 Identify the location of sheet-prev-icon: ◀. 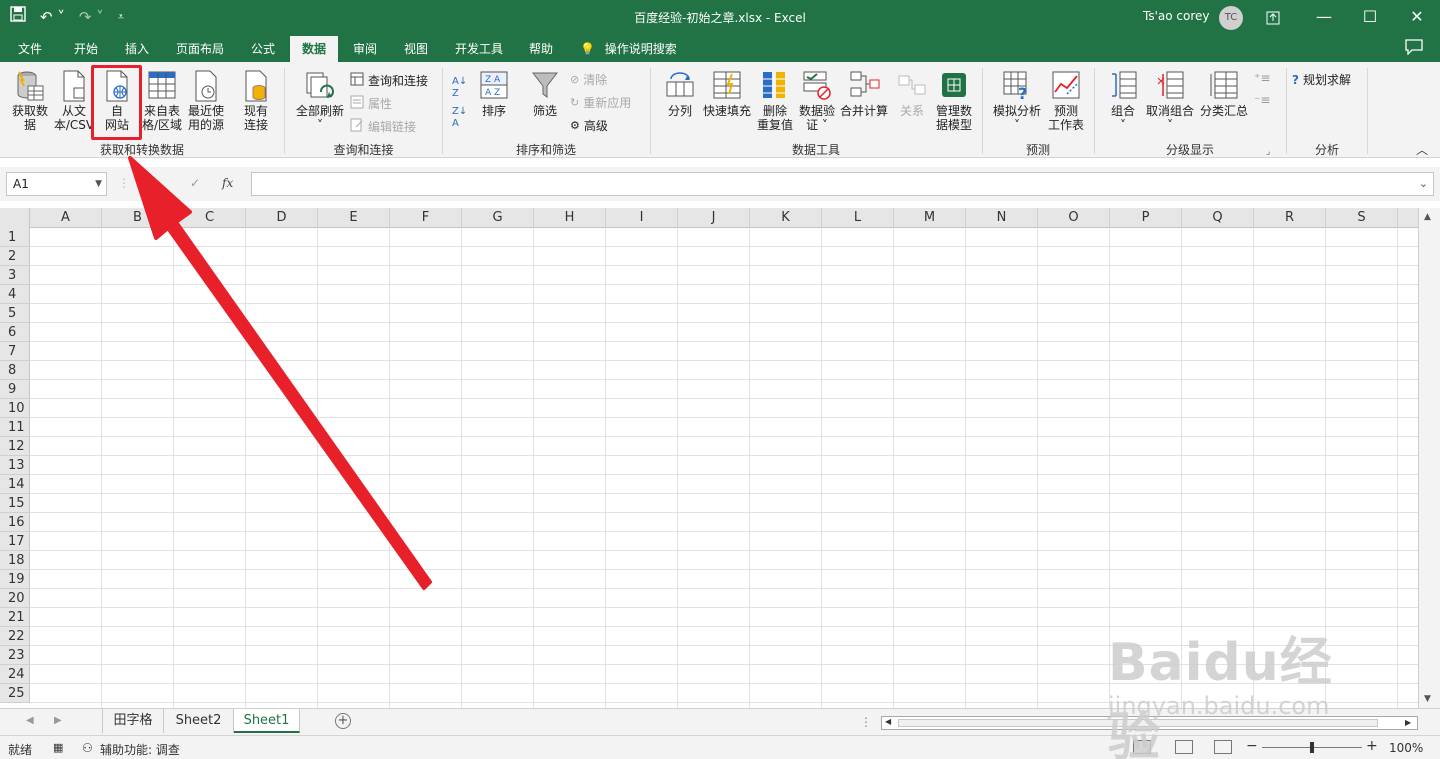
(30, 720).